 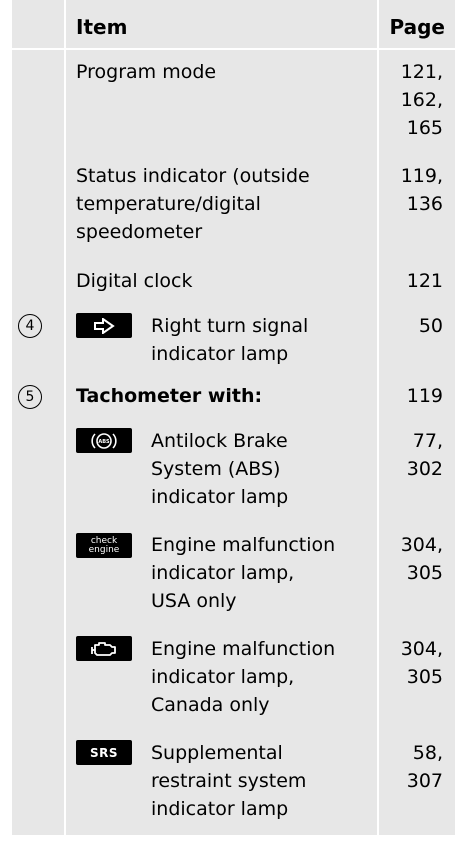 What do you see at coordinates (146, 72) in the screenshot?
I see `row-item-program-mode: Program mode` at bounding box center [146, 72].